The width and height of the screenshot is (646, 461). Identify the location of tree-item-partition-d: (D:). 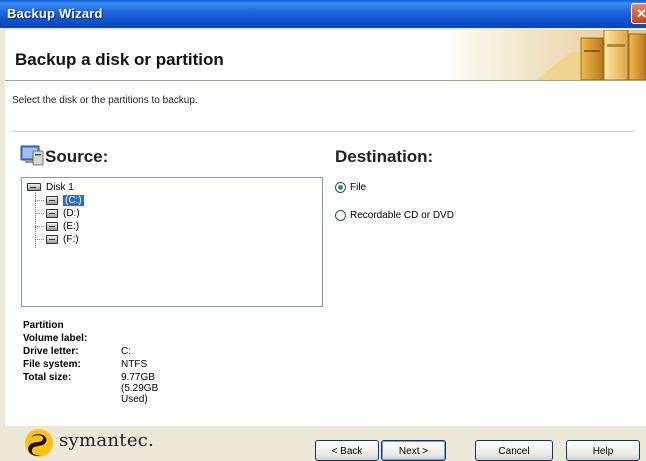
(63, 213).